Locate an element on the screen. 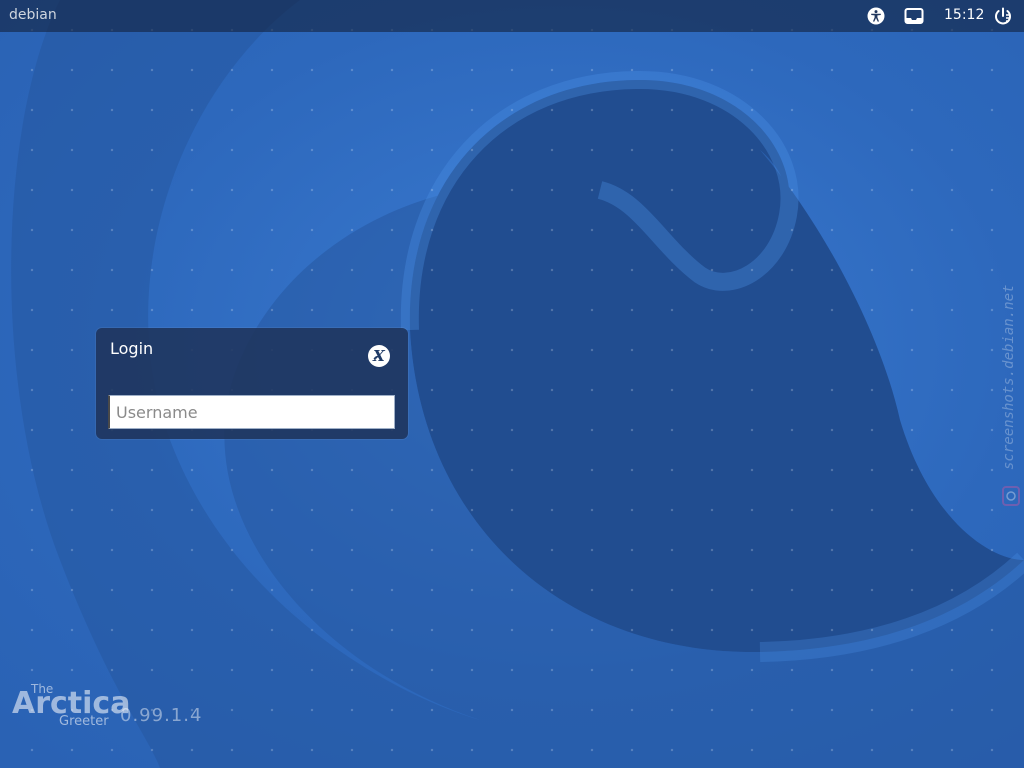 The width and height of the screenshot is (1024, 768). greeter-branding: The Arctica Greeter 0.99.1.4 is located at coordinates (122, 707).